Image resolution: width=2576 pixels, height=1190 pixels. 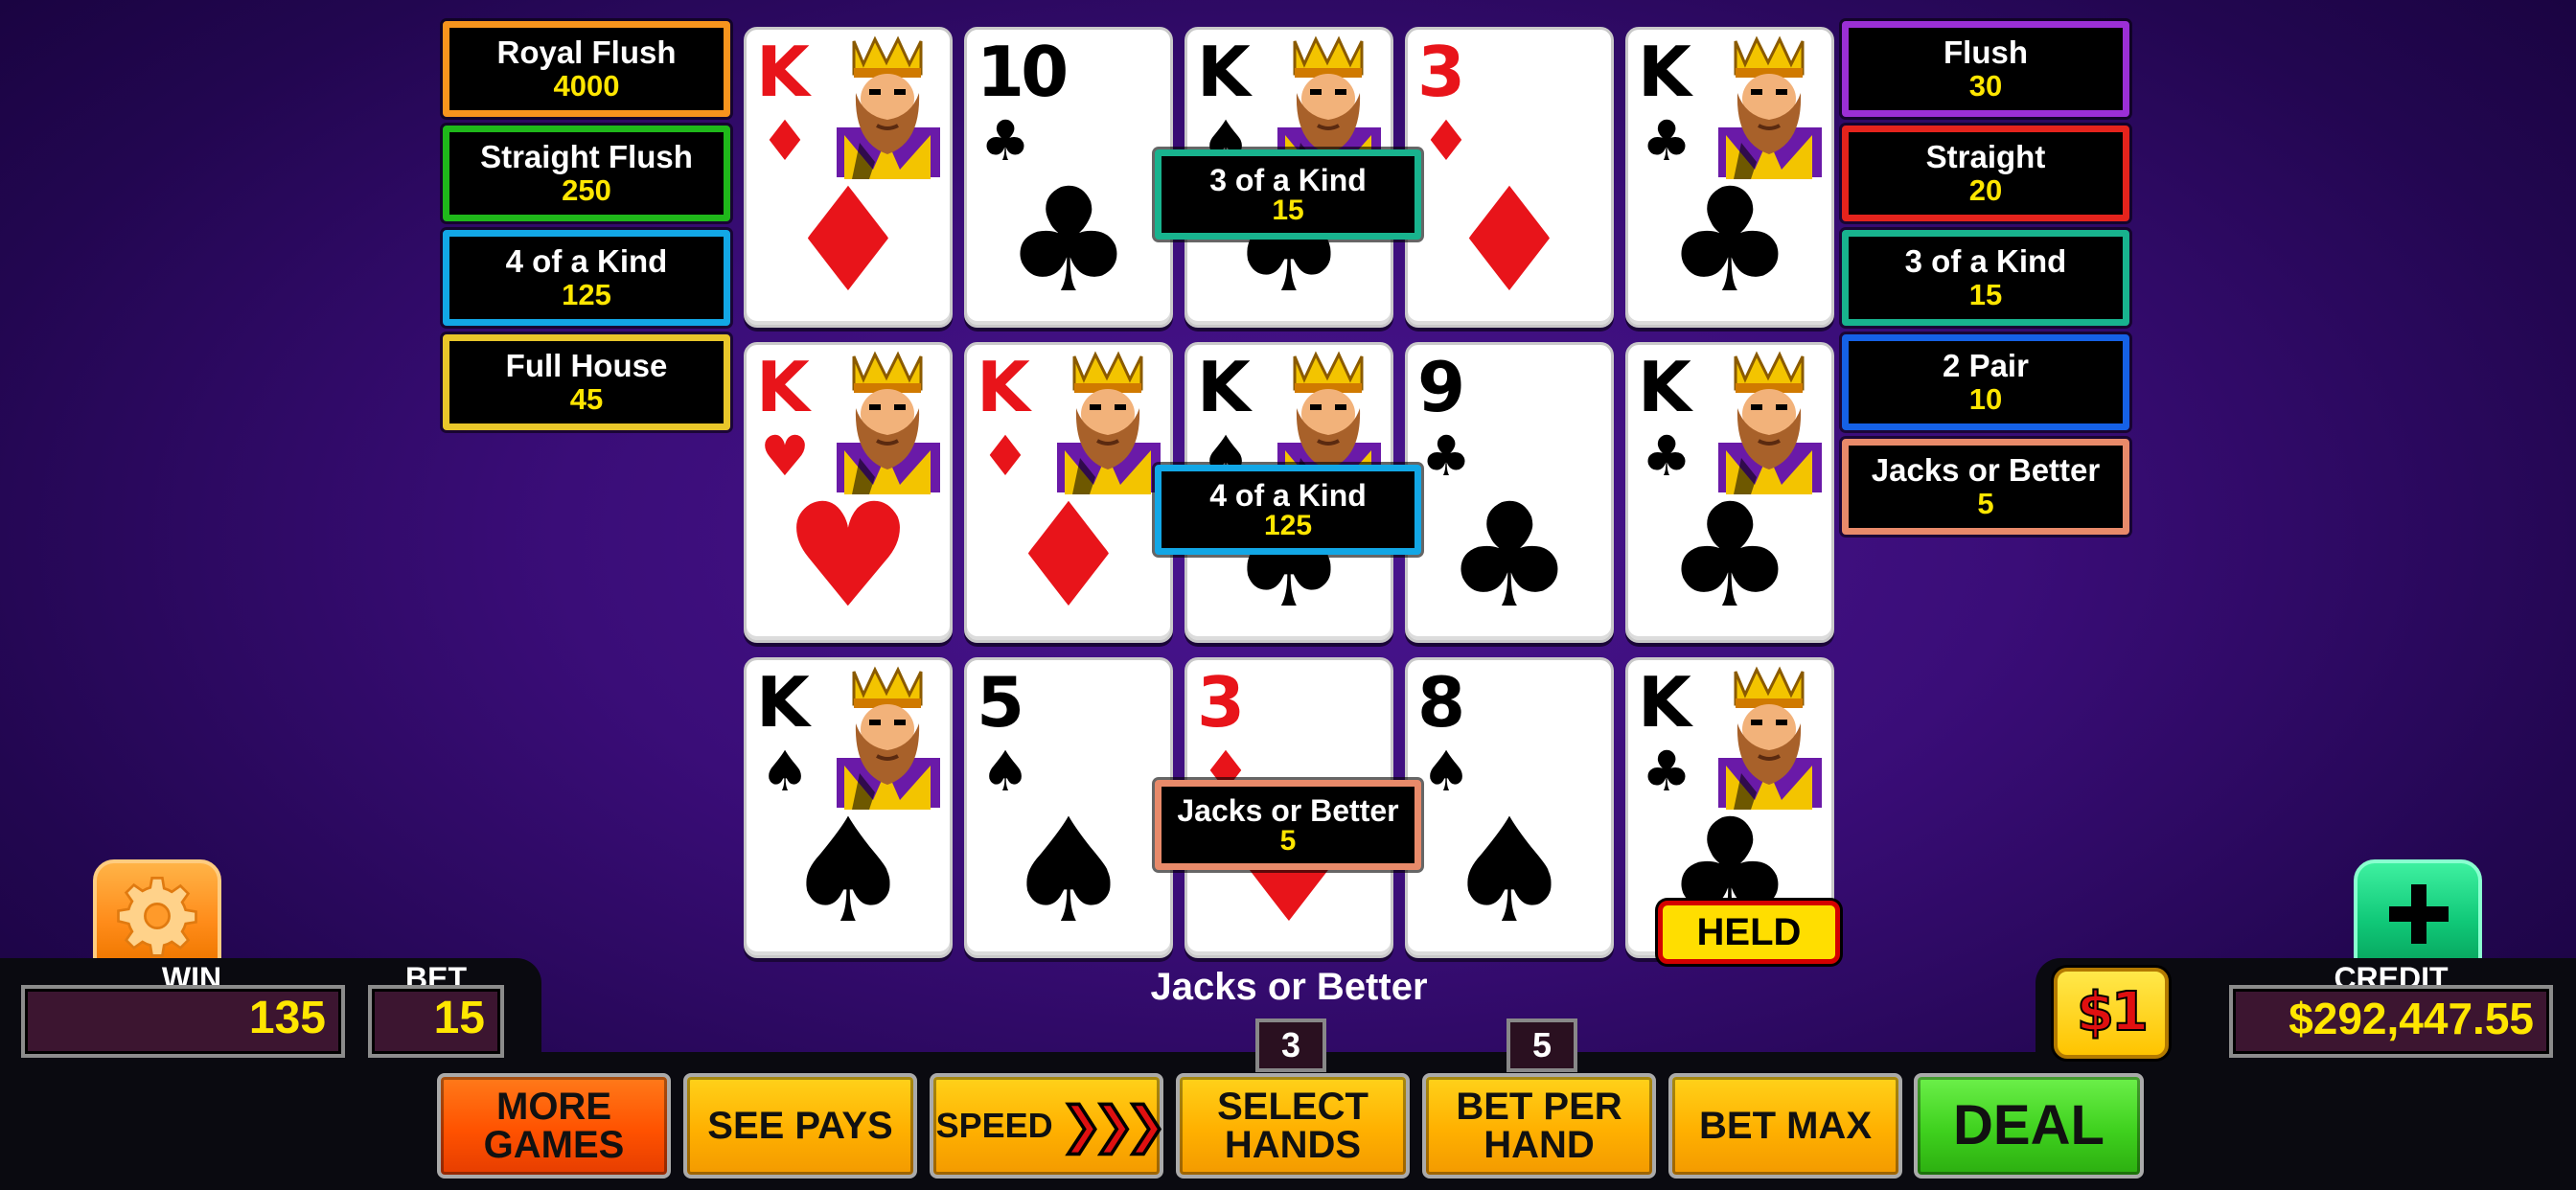 I want to click on paytable-hand-name: Jacks or Better, so click(x=1986, y=470).